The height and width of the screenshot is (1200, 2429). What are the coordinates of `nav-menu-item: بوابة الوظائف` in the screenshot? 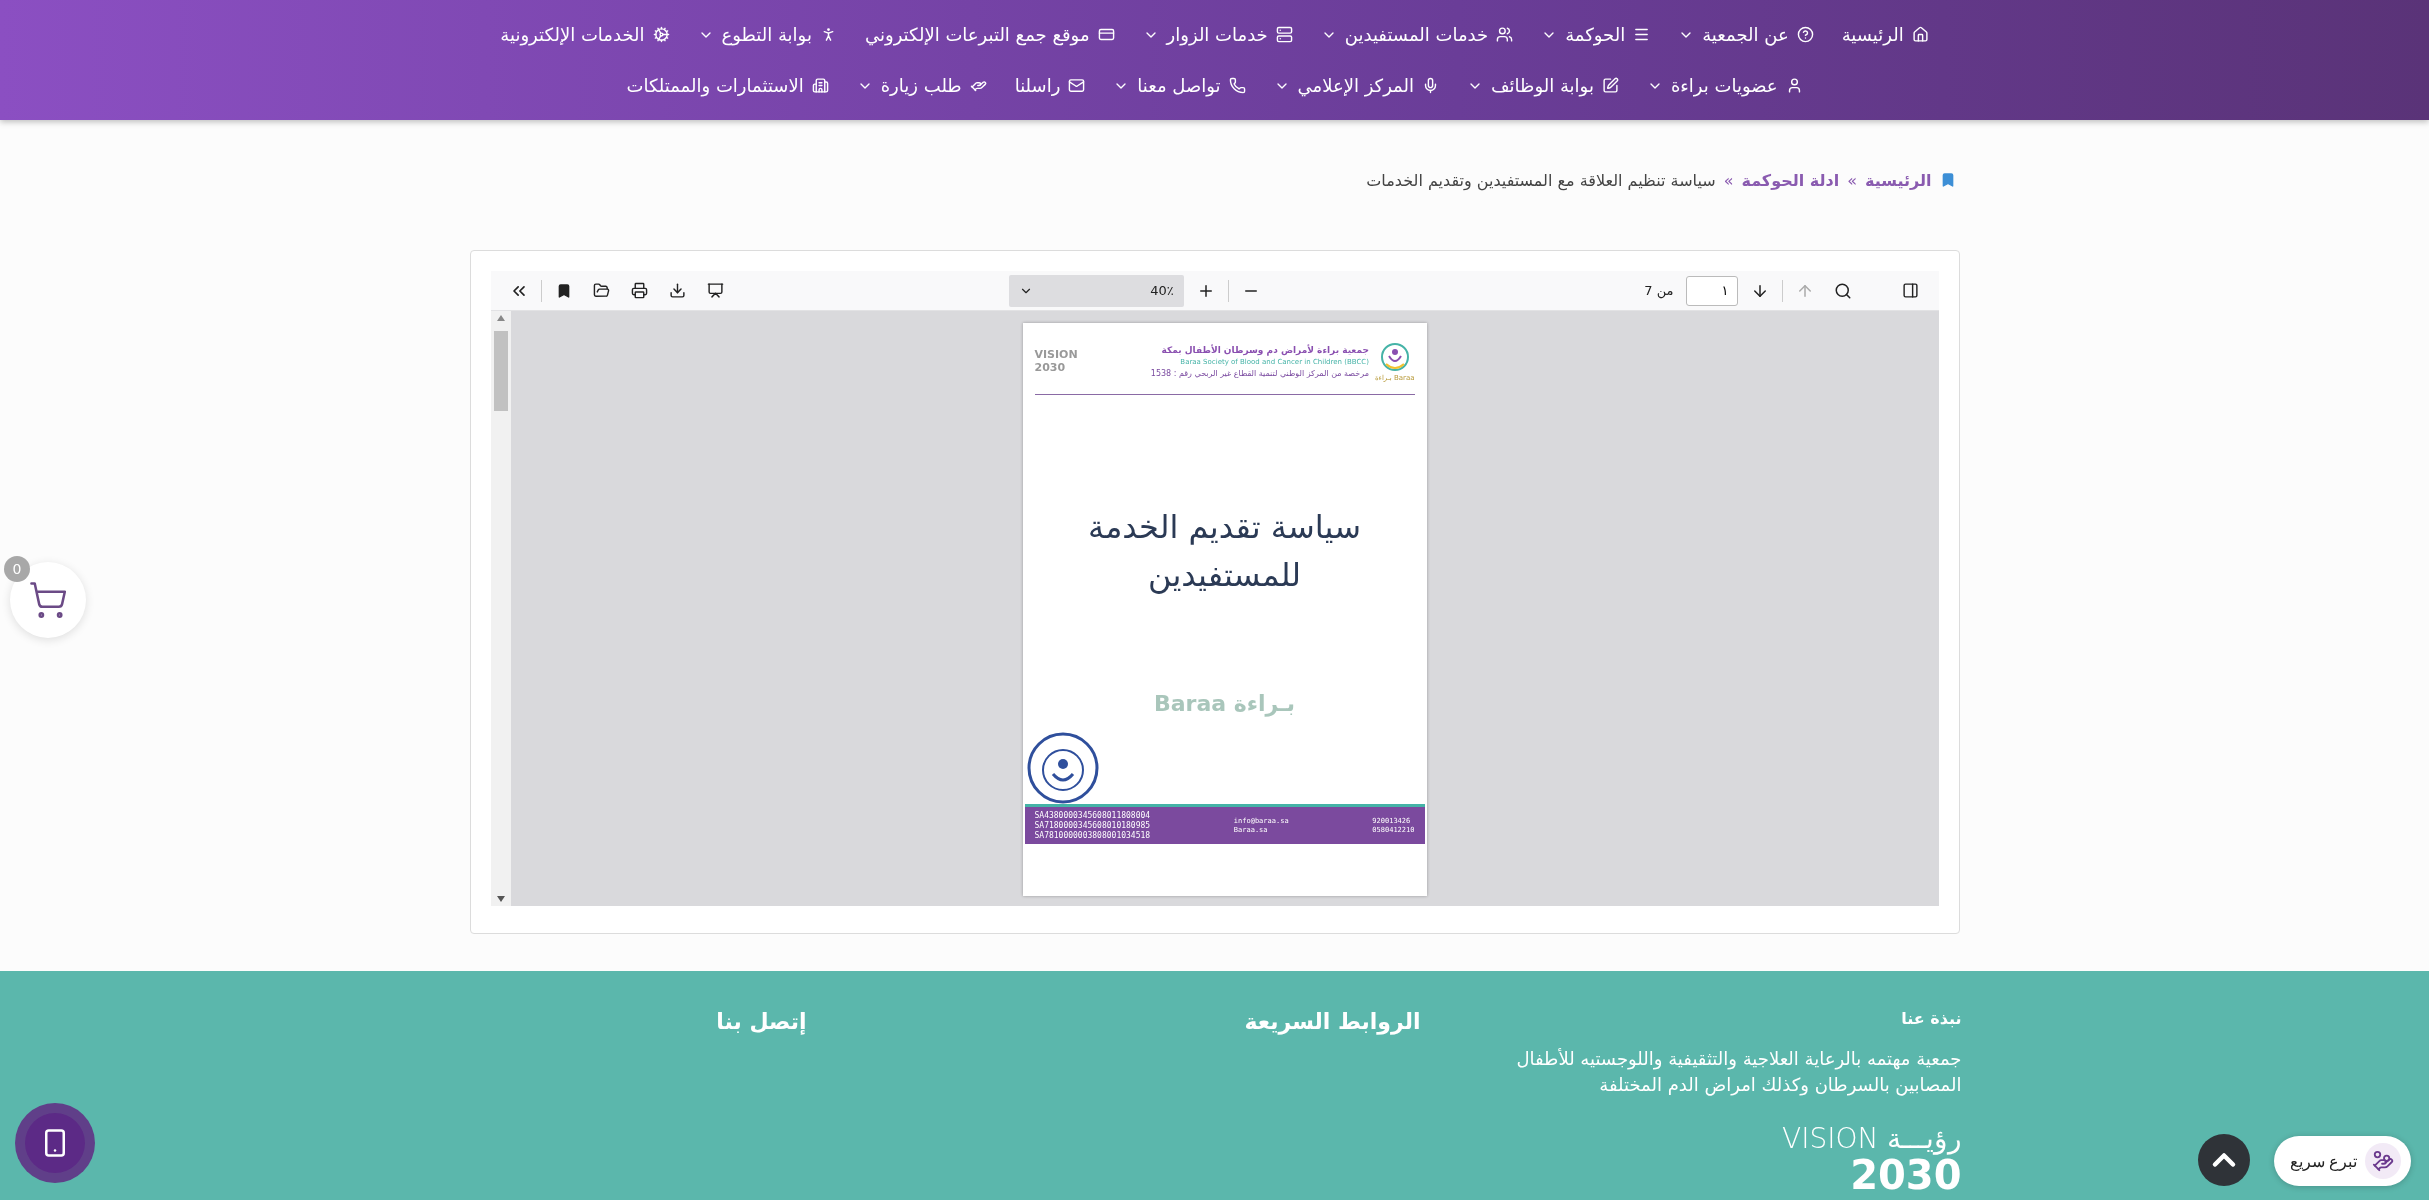 It's located at (1542, 85).